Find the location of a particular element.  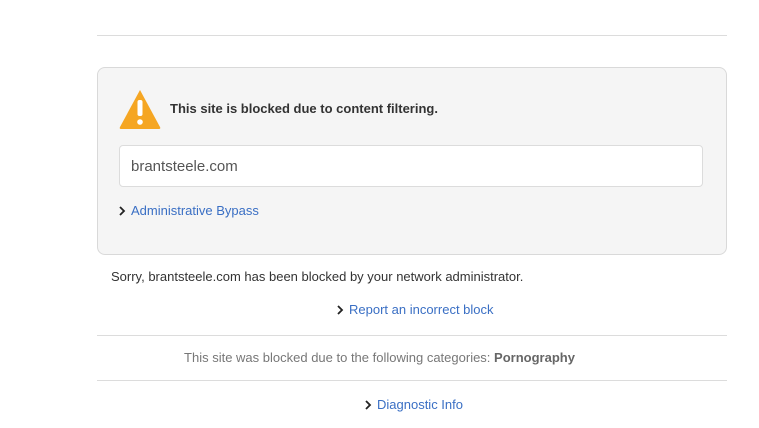

blocked-url-text: brantsteele.com is located at coordinates (184, 166).